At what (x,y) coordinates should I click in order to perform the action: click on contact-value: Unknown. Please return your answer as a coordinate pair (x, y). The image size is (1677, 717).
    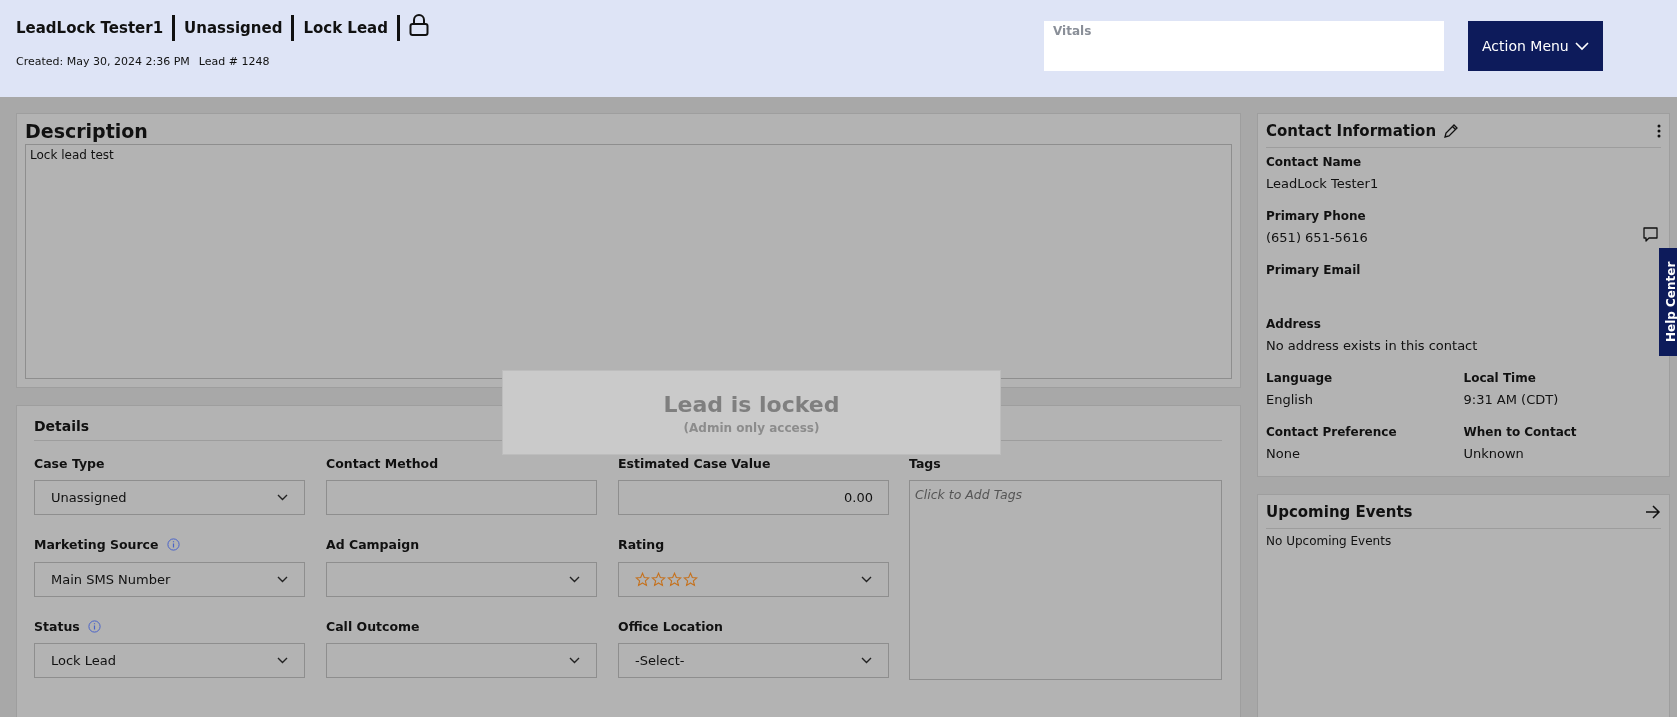
    Looking at the image, I should click on (1493, 453).